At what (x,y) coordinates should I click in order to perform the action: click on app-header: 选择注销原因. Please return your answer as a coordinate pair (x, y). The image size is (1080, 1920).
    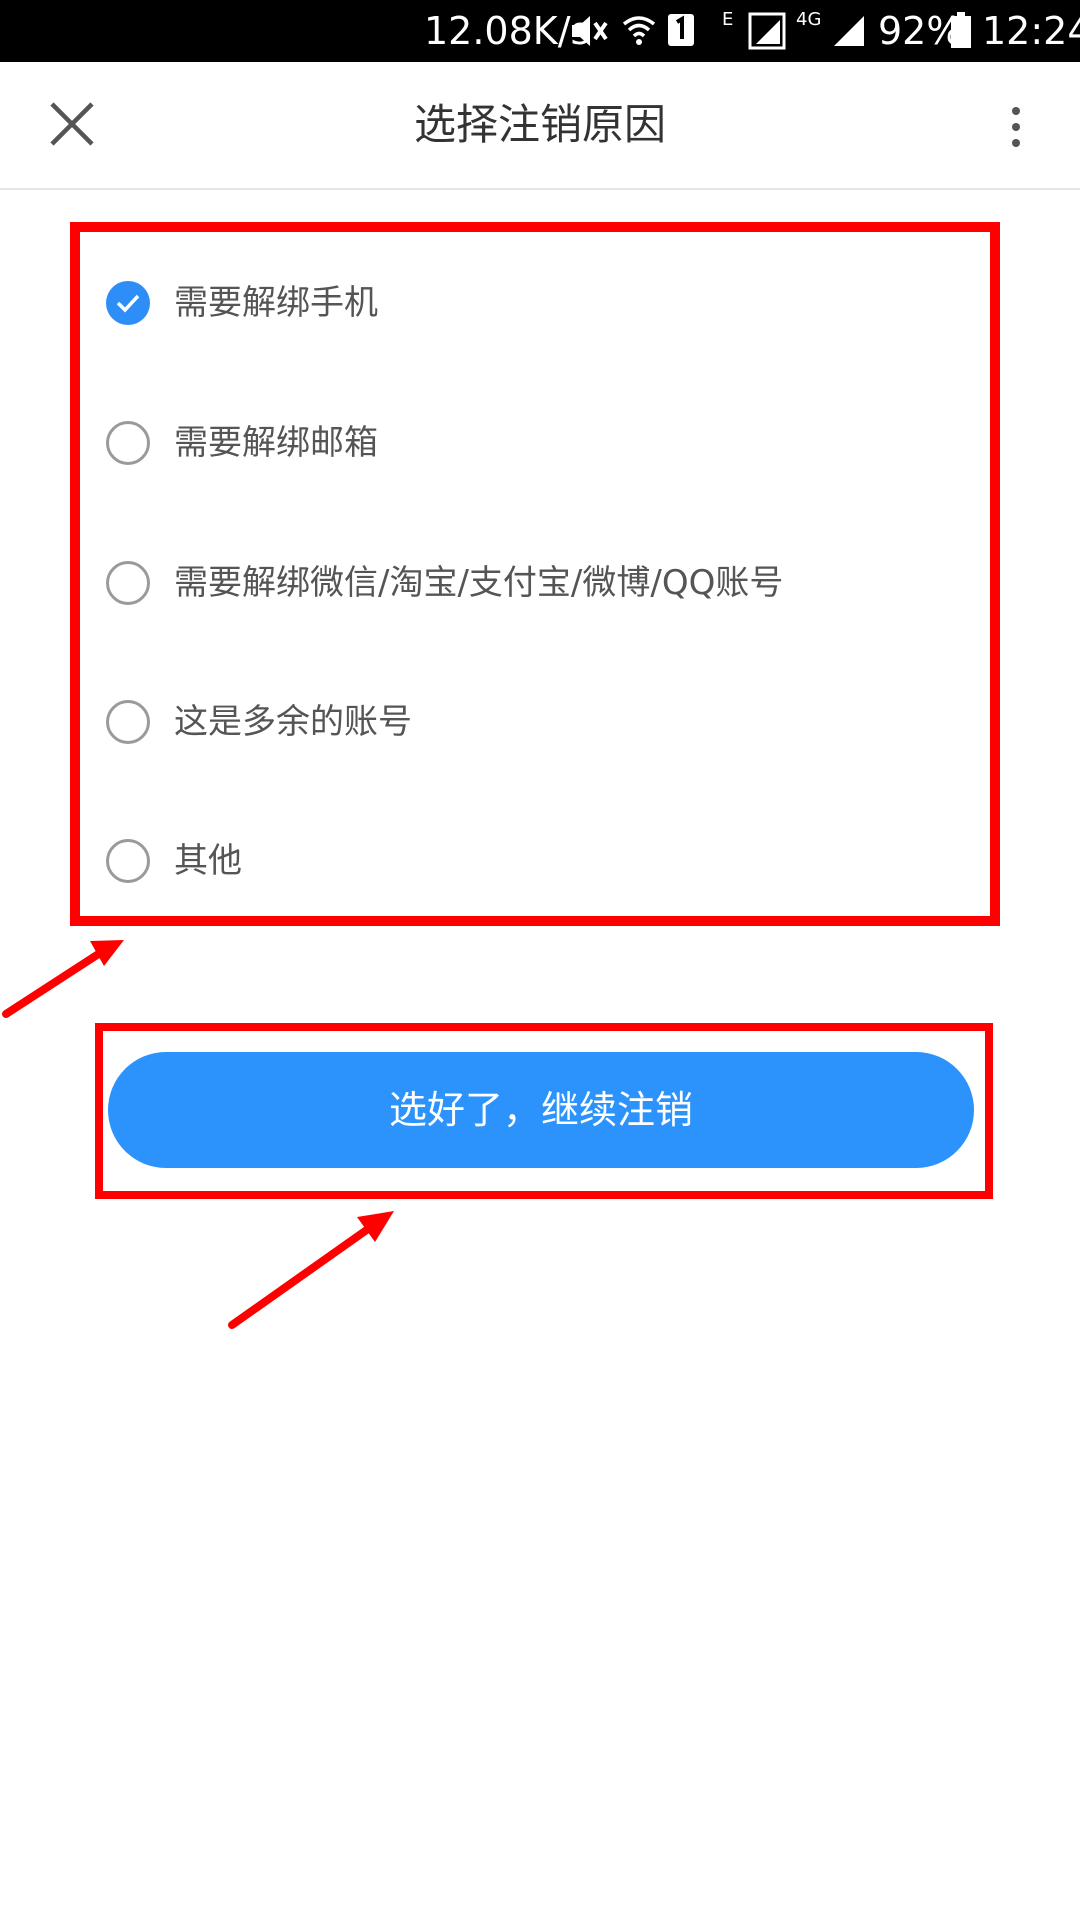
    Looking at the image, I should click on (540, 126).